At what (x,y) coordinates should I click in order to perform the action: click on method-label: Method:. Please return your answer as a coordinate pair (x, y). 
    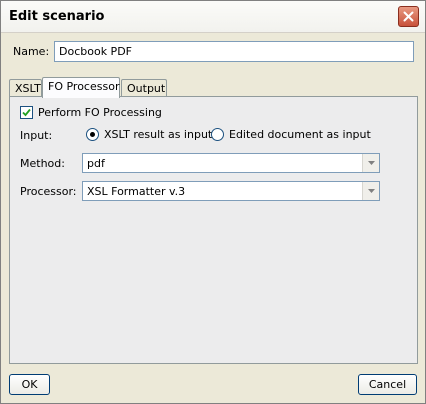
    Looking at the image, I should click on (42, 163).